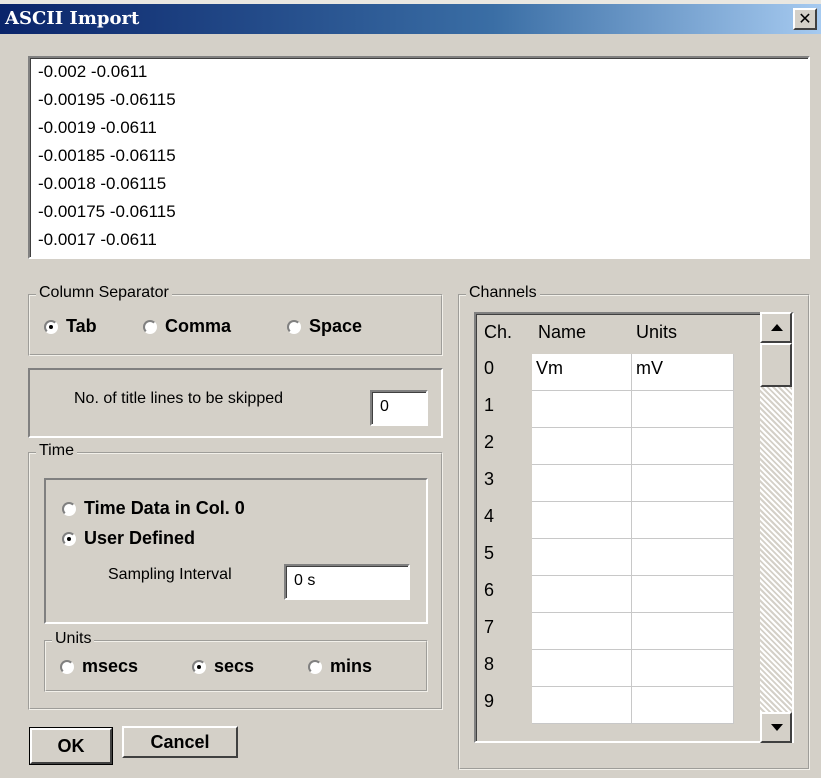  I want to click on separator-space-radio: Space, so click(324, 326).